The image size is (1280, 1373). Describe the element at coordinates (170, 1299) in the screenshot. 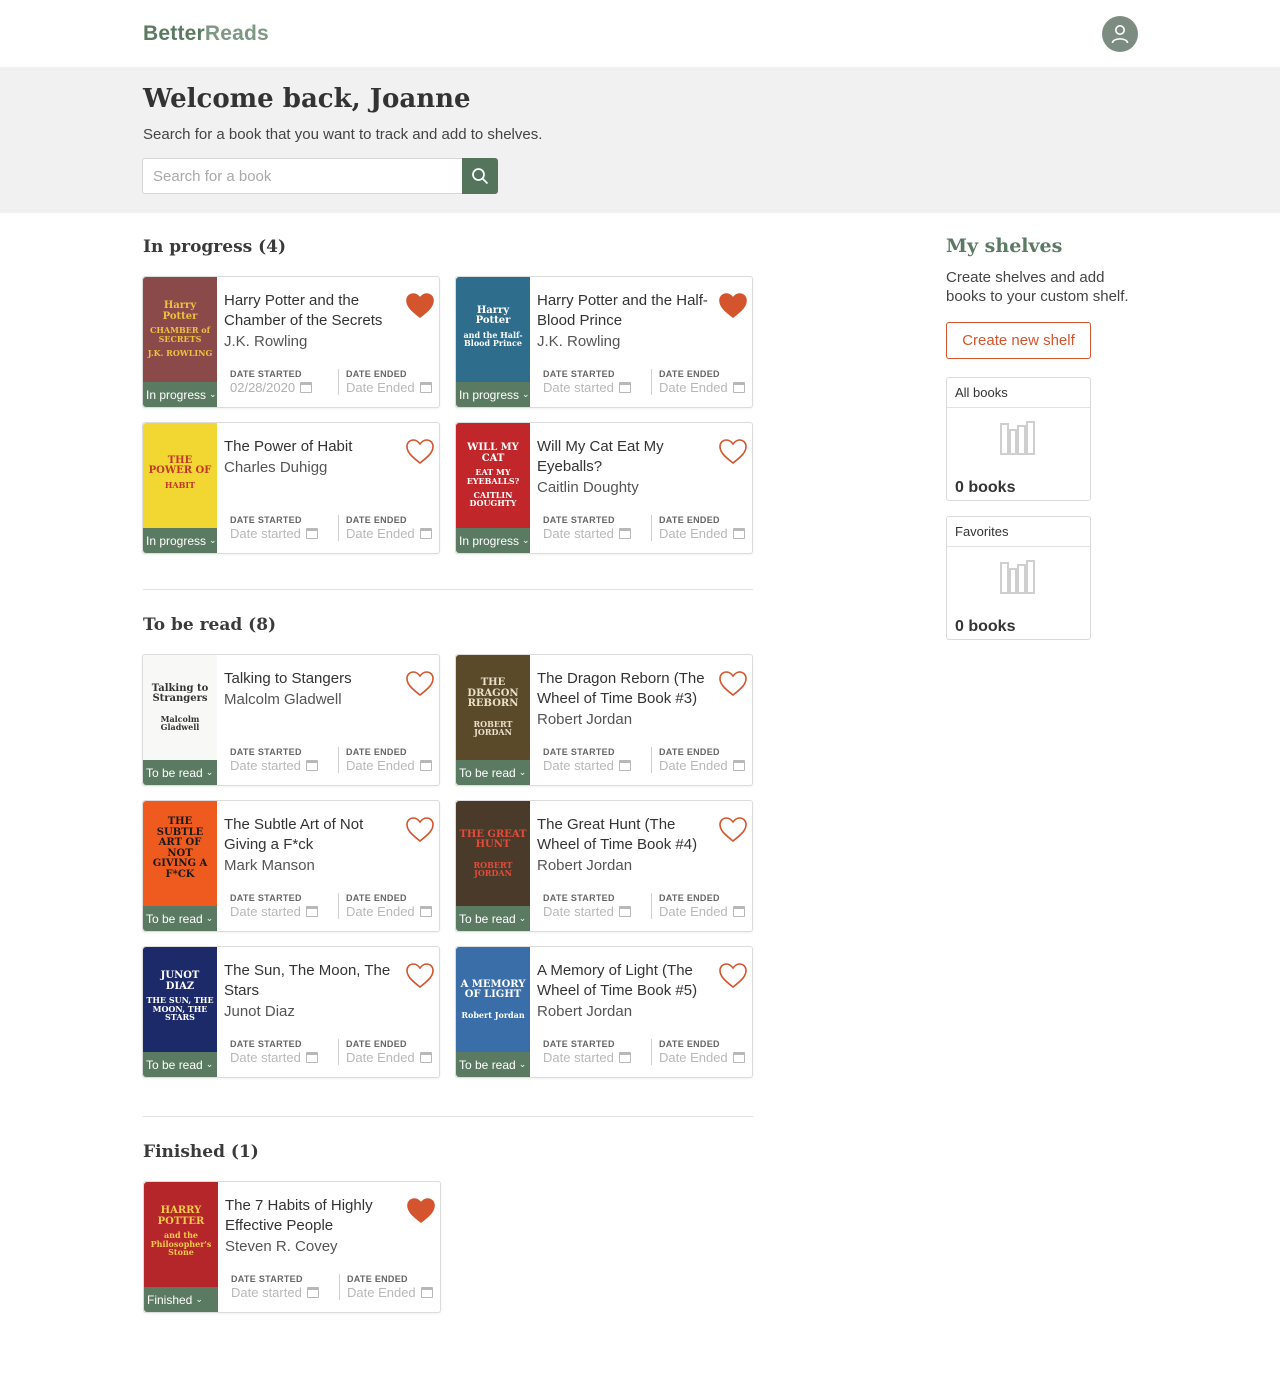

I see `status-label: Finished` at that location.